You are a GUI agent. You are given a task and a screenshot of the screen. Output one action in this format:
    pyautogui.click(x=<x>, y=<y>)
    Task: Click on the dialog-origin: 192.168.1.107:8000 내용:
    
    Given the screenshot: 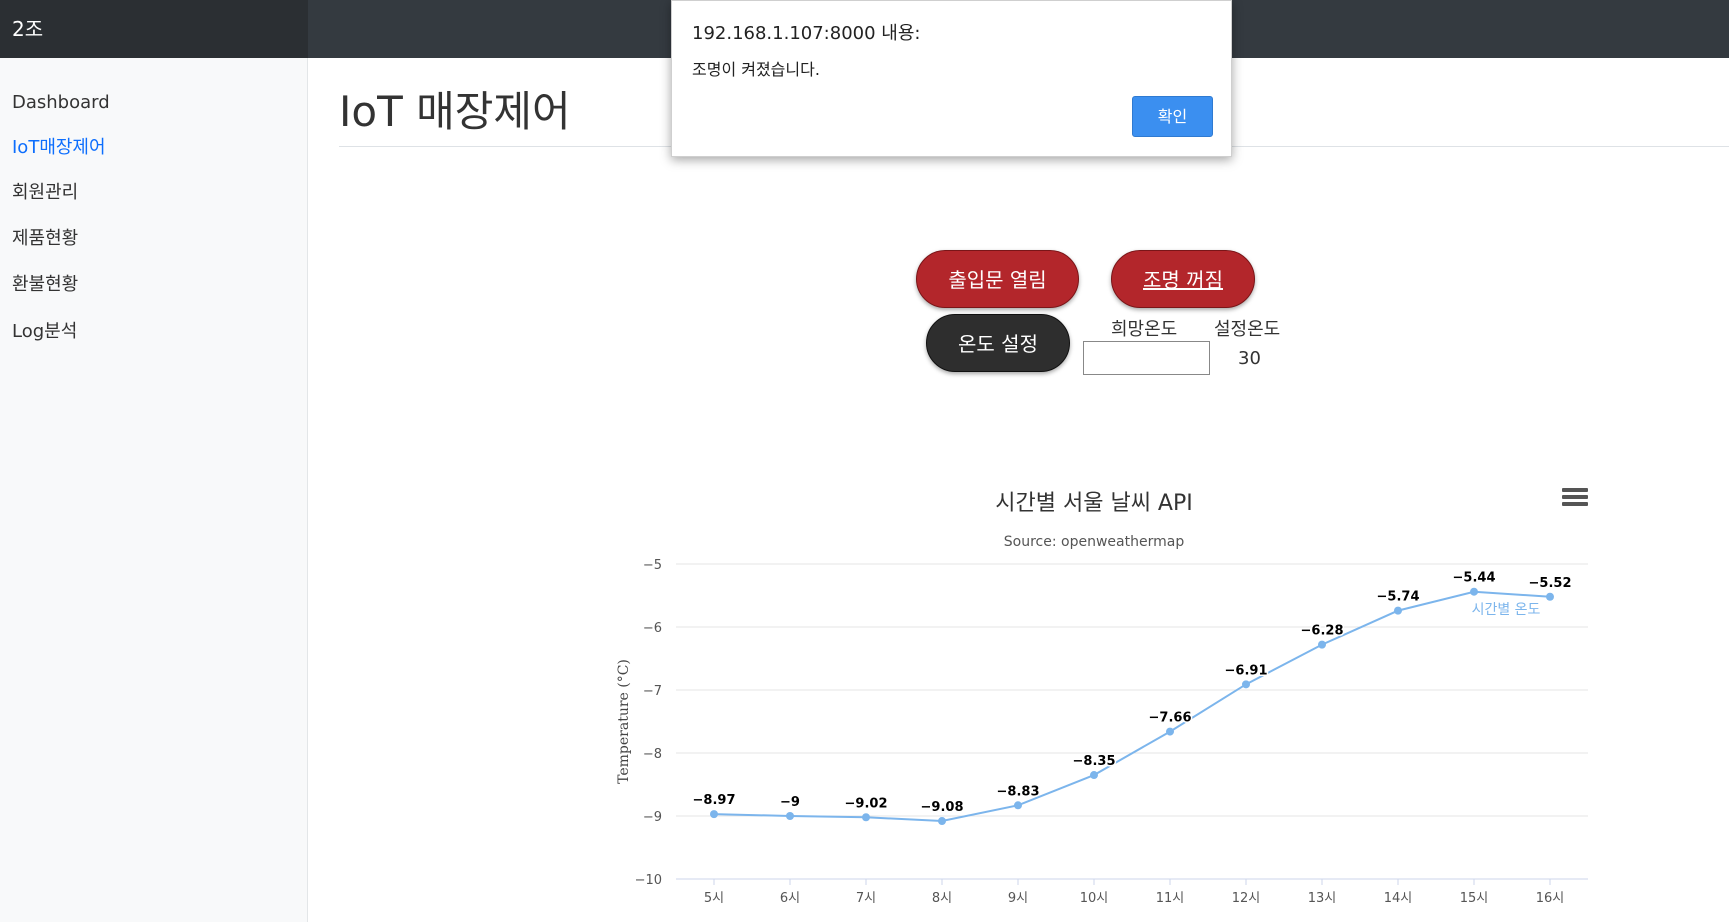 What is the action you would take?
    pyautogui.click(x=806, y=33)
    